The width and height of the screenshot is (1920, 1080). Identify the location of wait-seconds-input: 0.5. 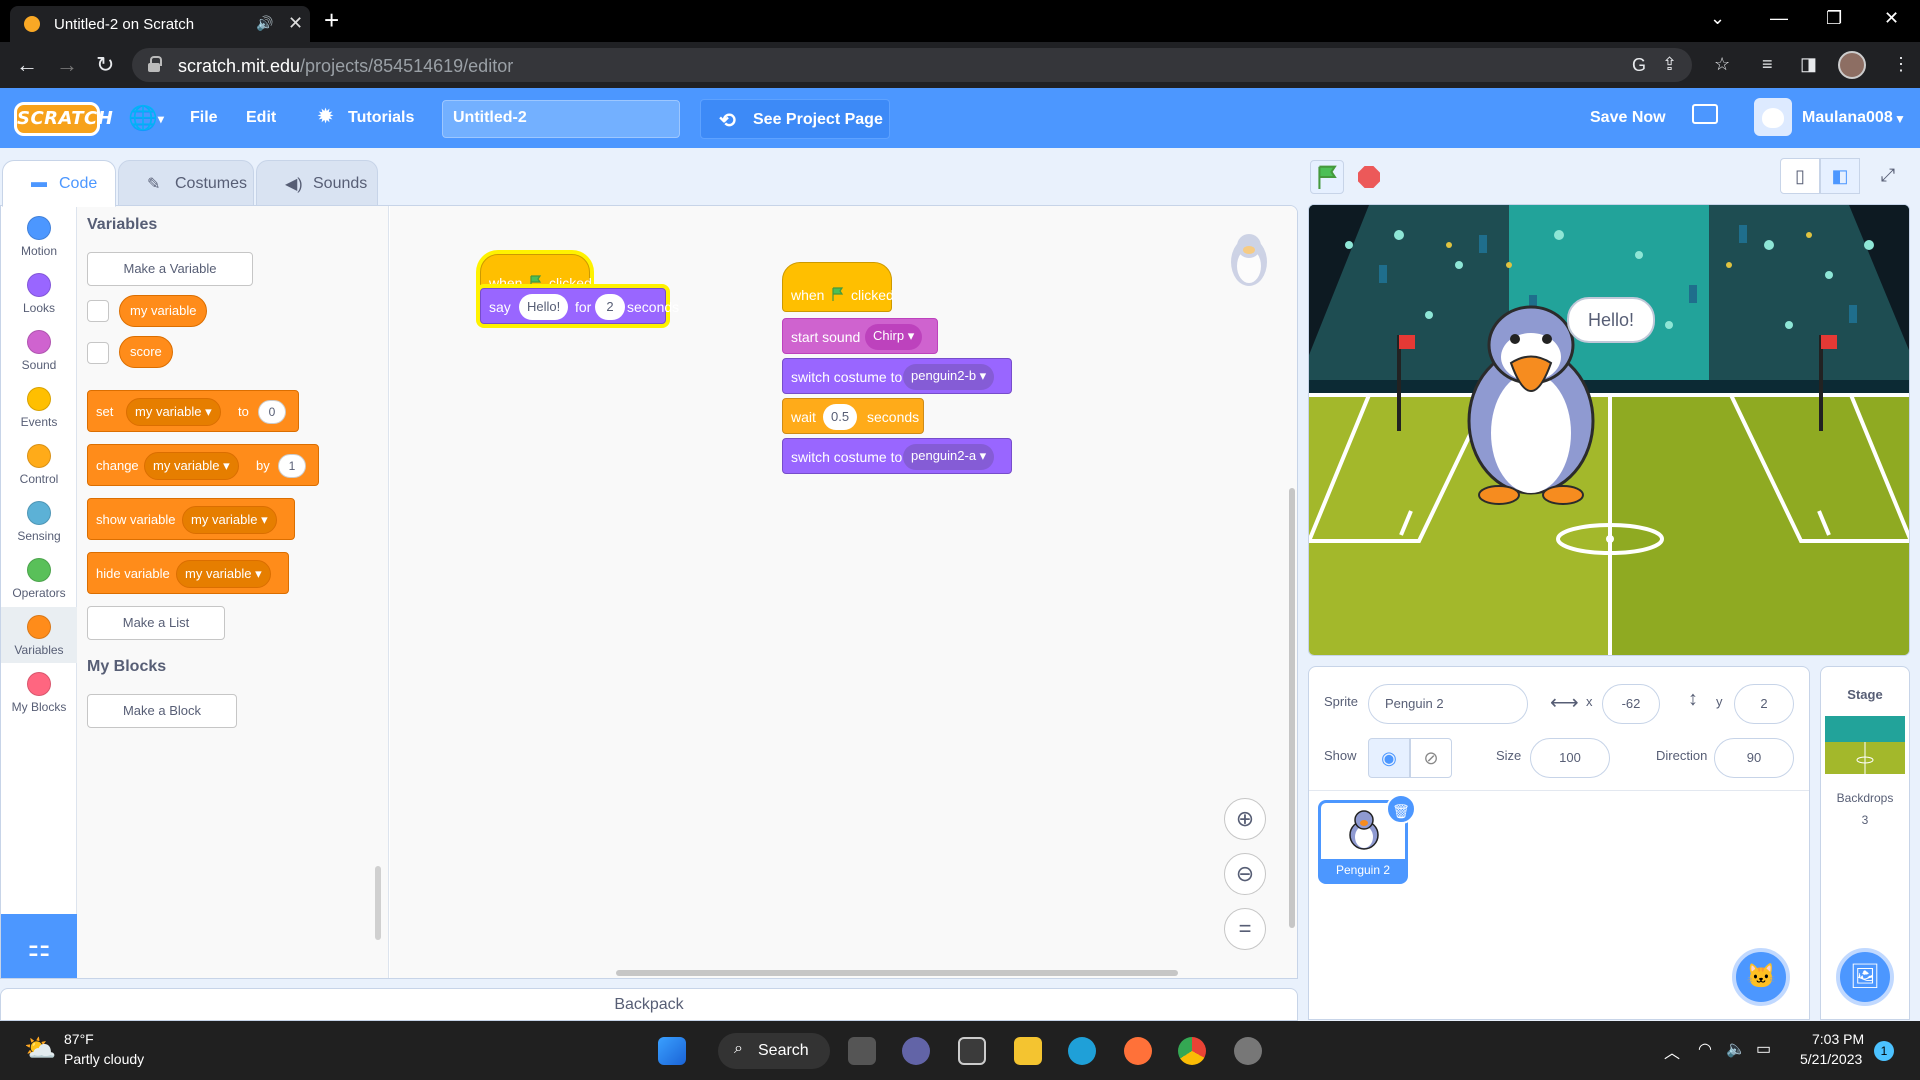
(840, 417).